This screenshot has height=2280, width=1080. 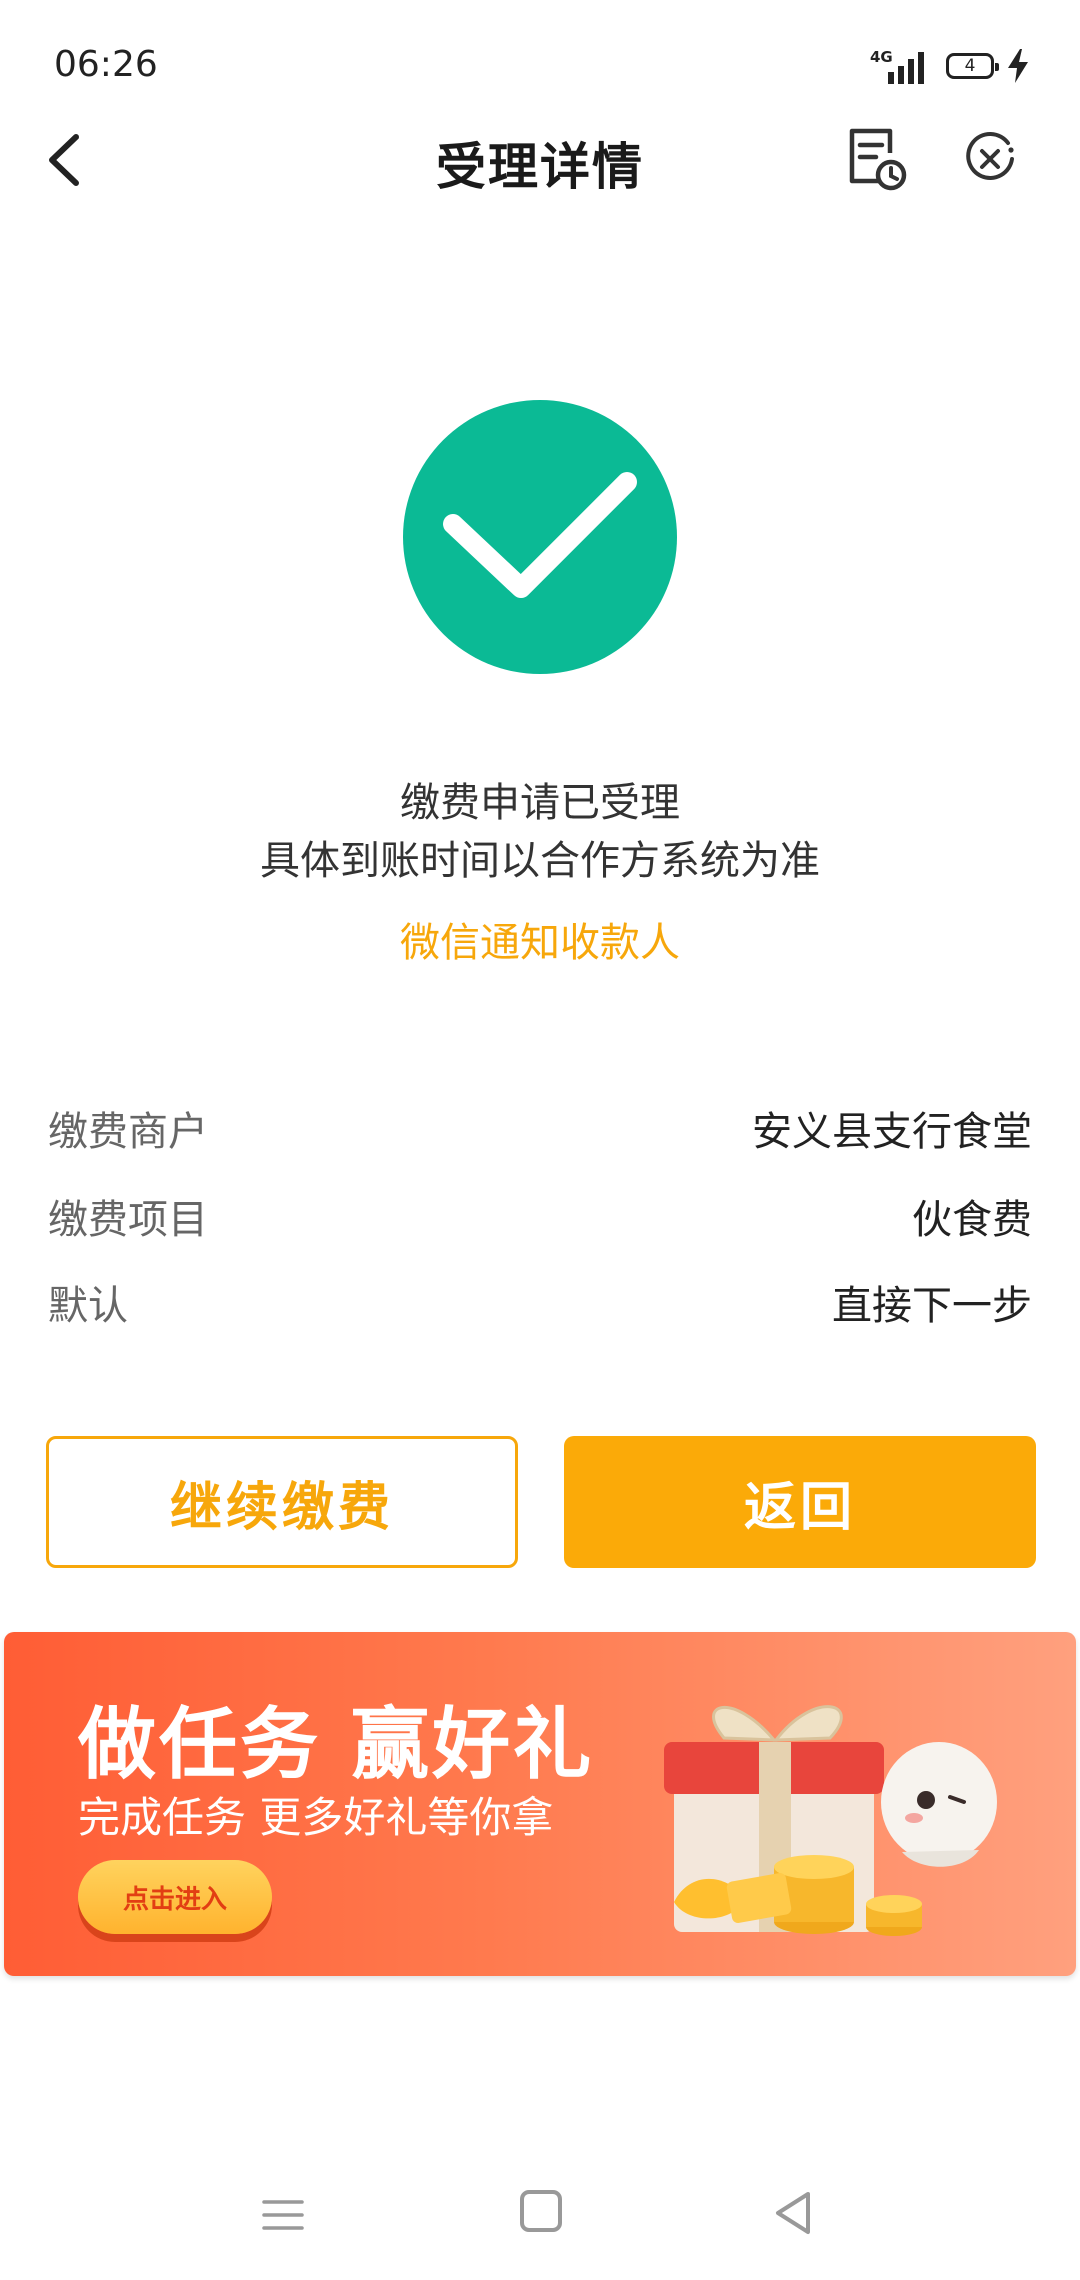 I want to click on detail-label: 缴费商户, so click(x=128, y=1132).